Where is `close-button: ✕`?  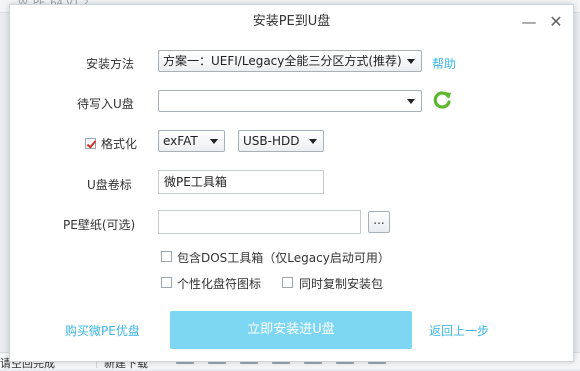 close-button: ✕ is located at coordinates (556, 22).